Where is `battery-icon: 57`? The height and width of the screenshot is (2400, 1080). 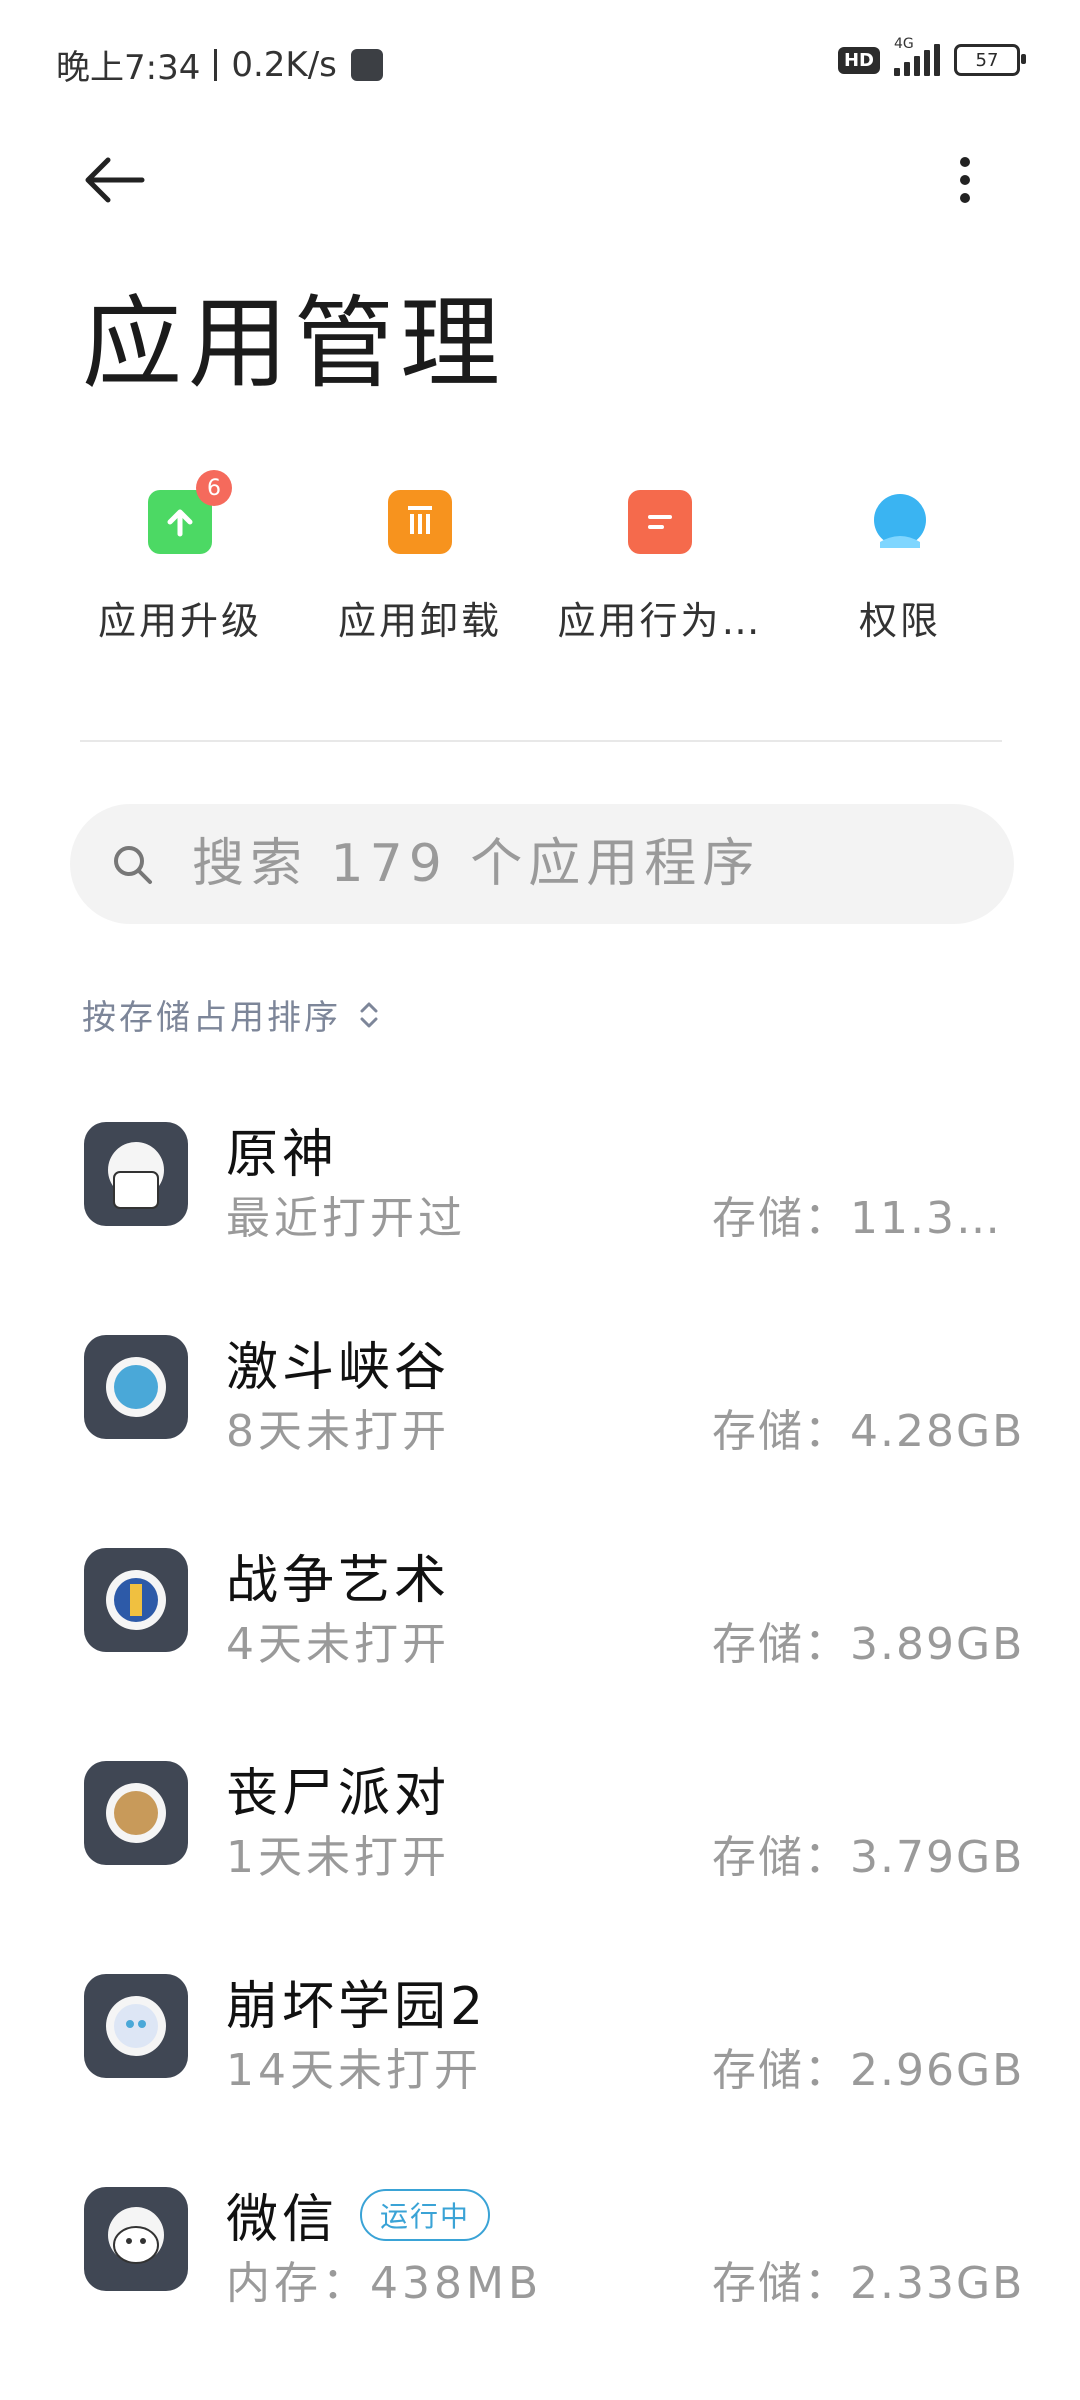
battery-icon: 57 is located at coordinates (990, 60).